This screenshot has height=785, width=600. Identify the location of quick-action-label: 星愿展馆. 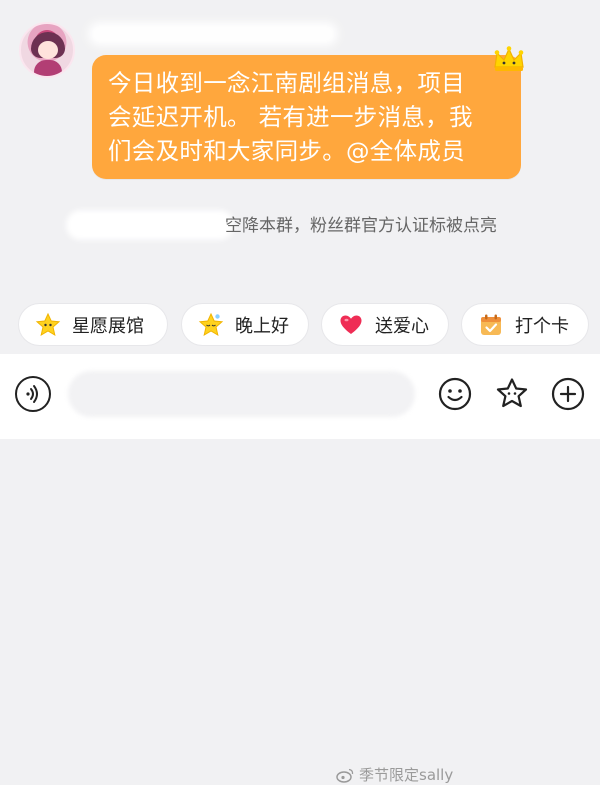
(108, 326).